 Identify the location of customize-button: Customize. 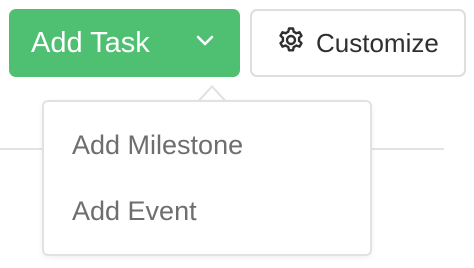
(358, 43).